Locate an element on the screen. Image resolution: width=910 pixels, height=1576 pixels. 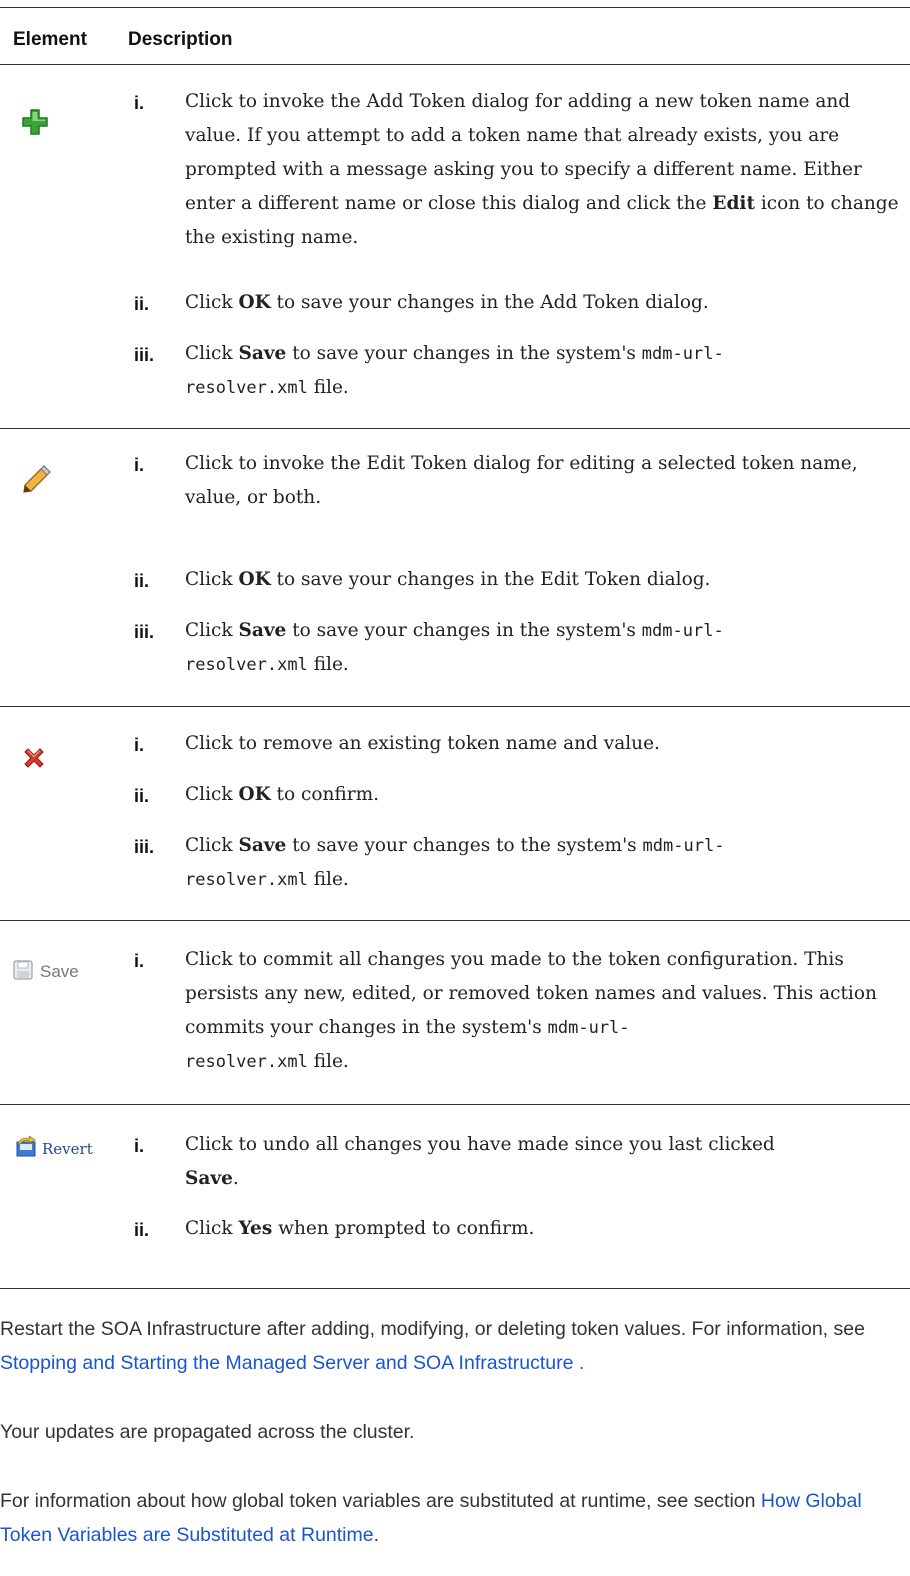
column-header-element: Element is located at coordinates (50, 39).